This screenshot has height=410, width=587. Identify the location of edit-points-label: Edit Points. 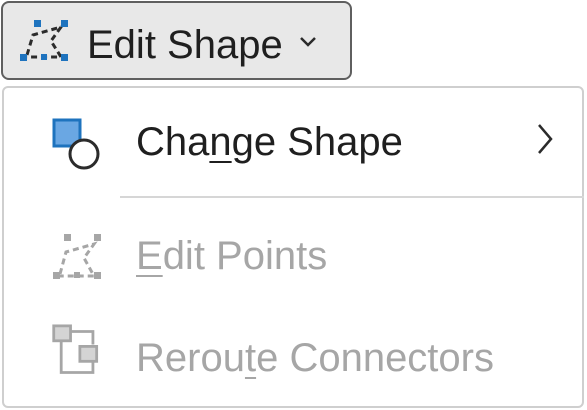
(232, 256).